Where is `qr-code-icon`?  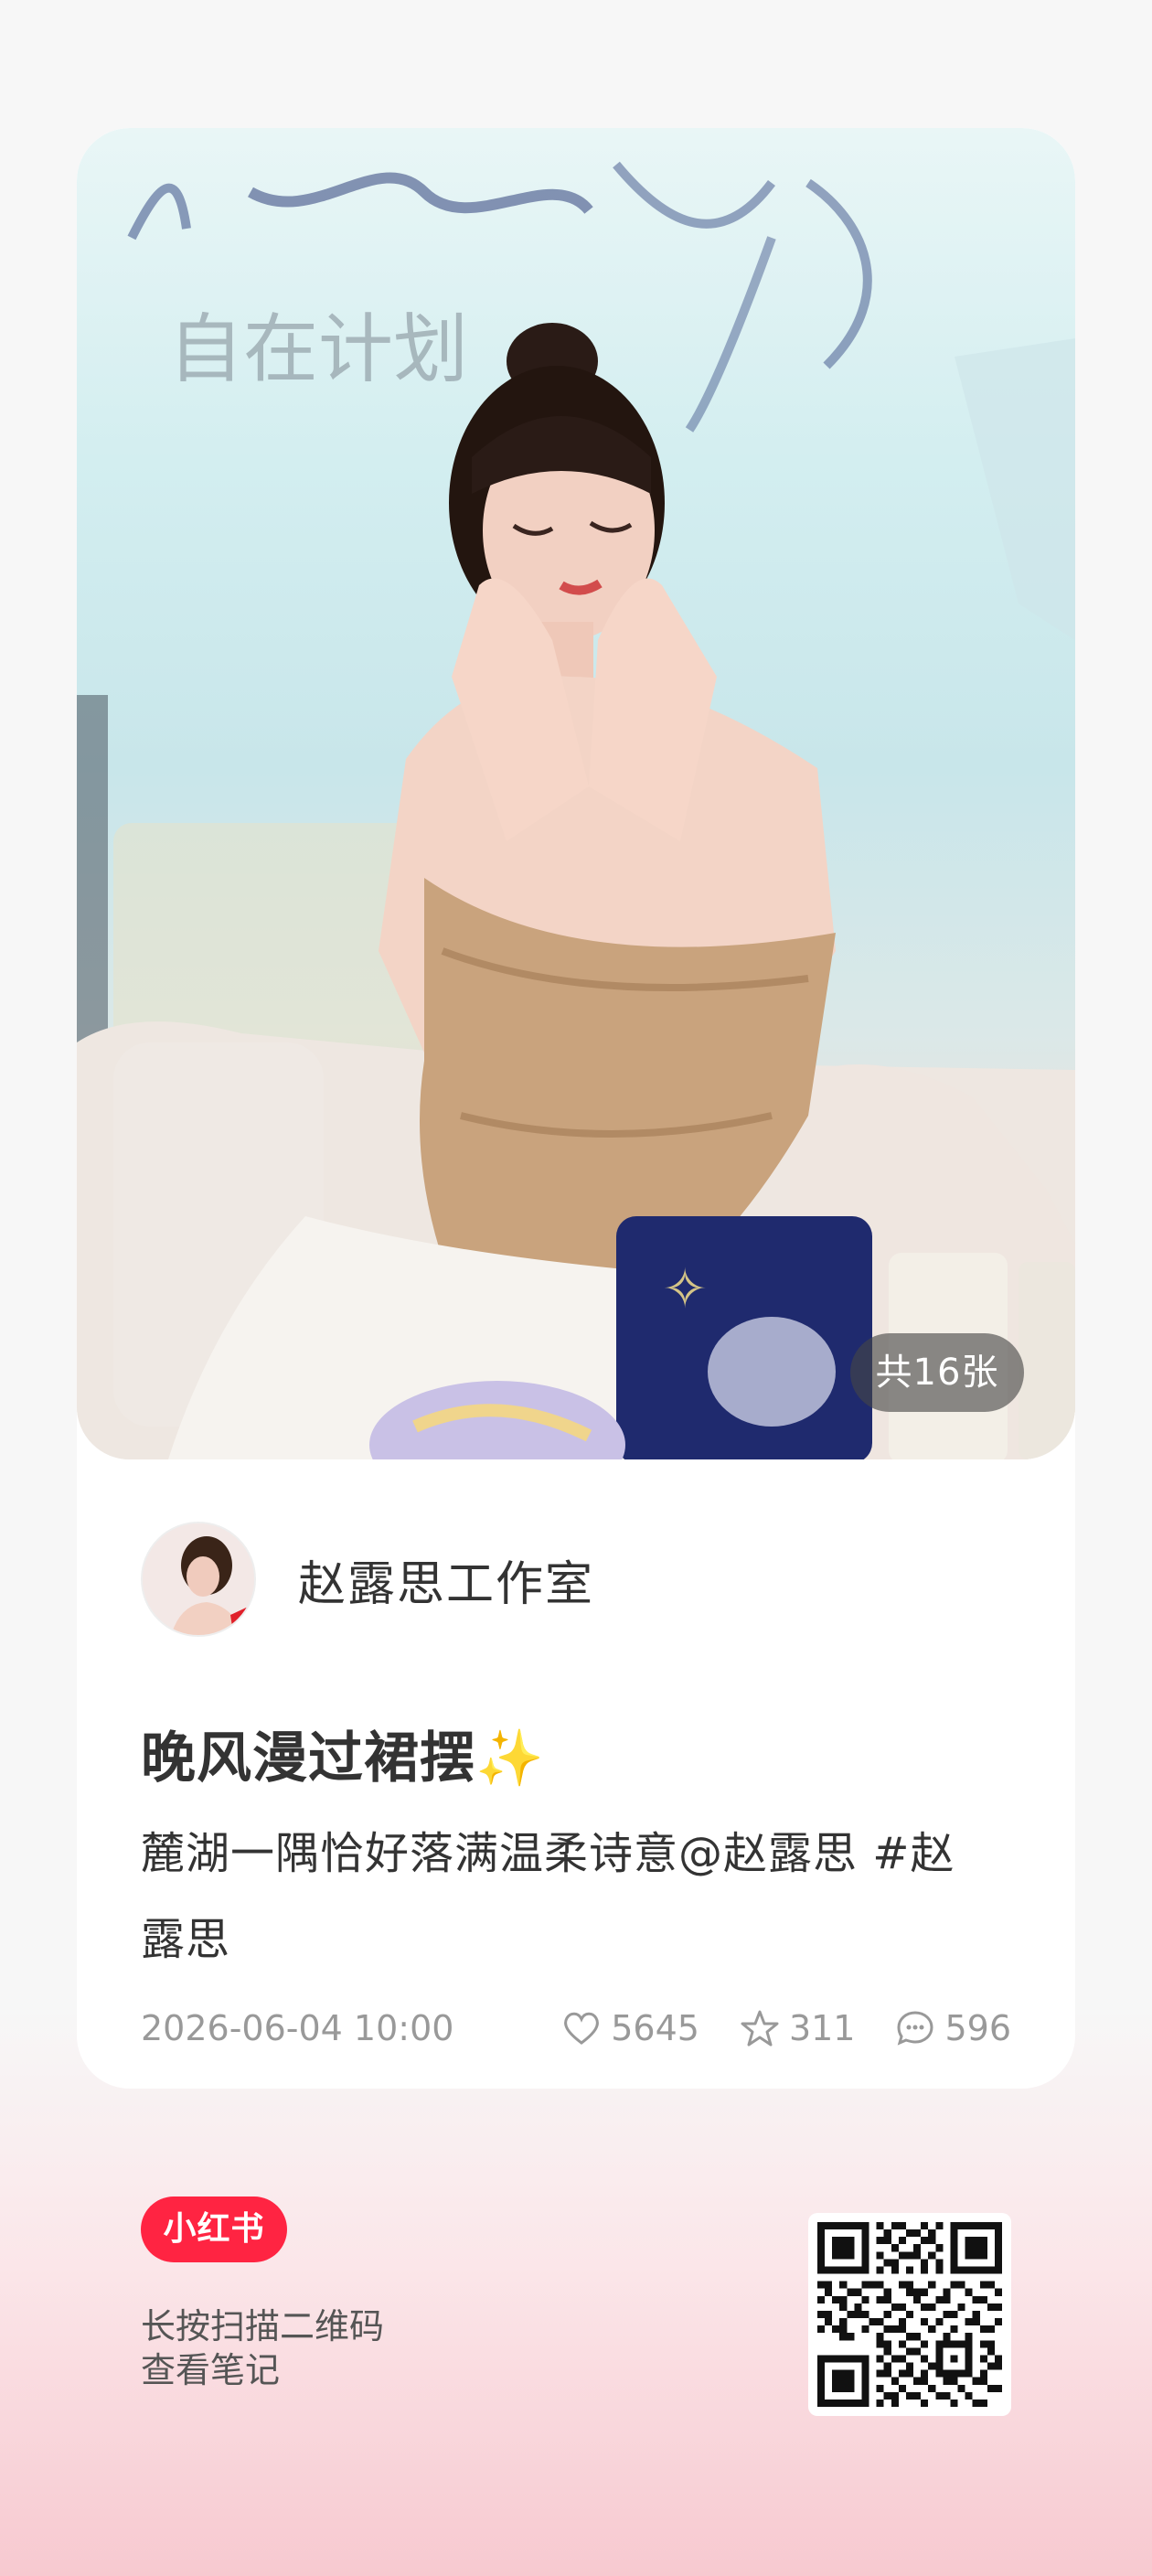
qr-code-icon is located at coordinates (909, 2314).